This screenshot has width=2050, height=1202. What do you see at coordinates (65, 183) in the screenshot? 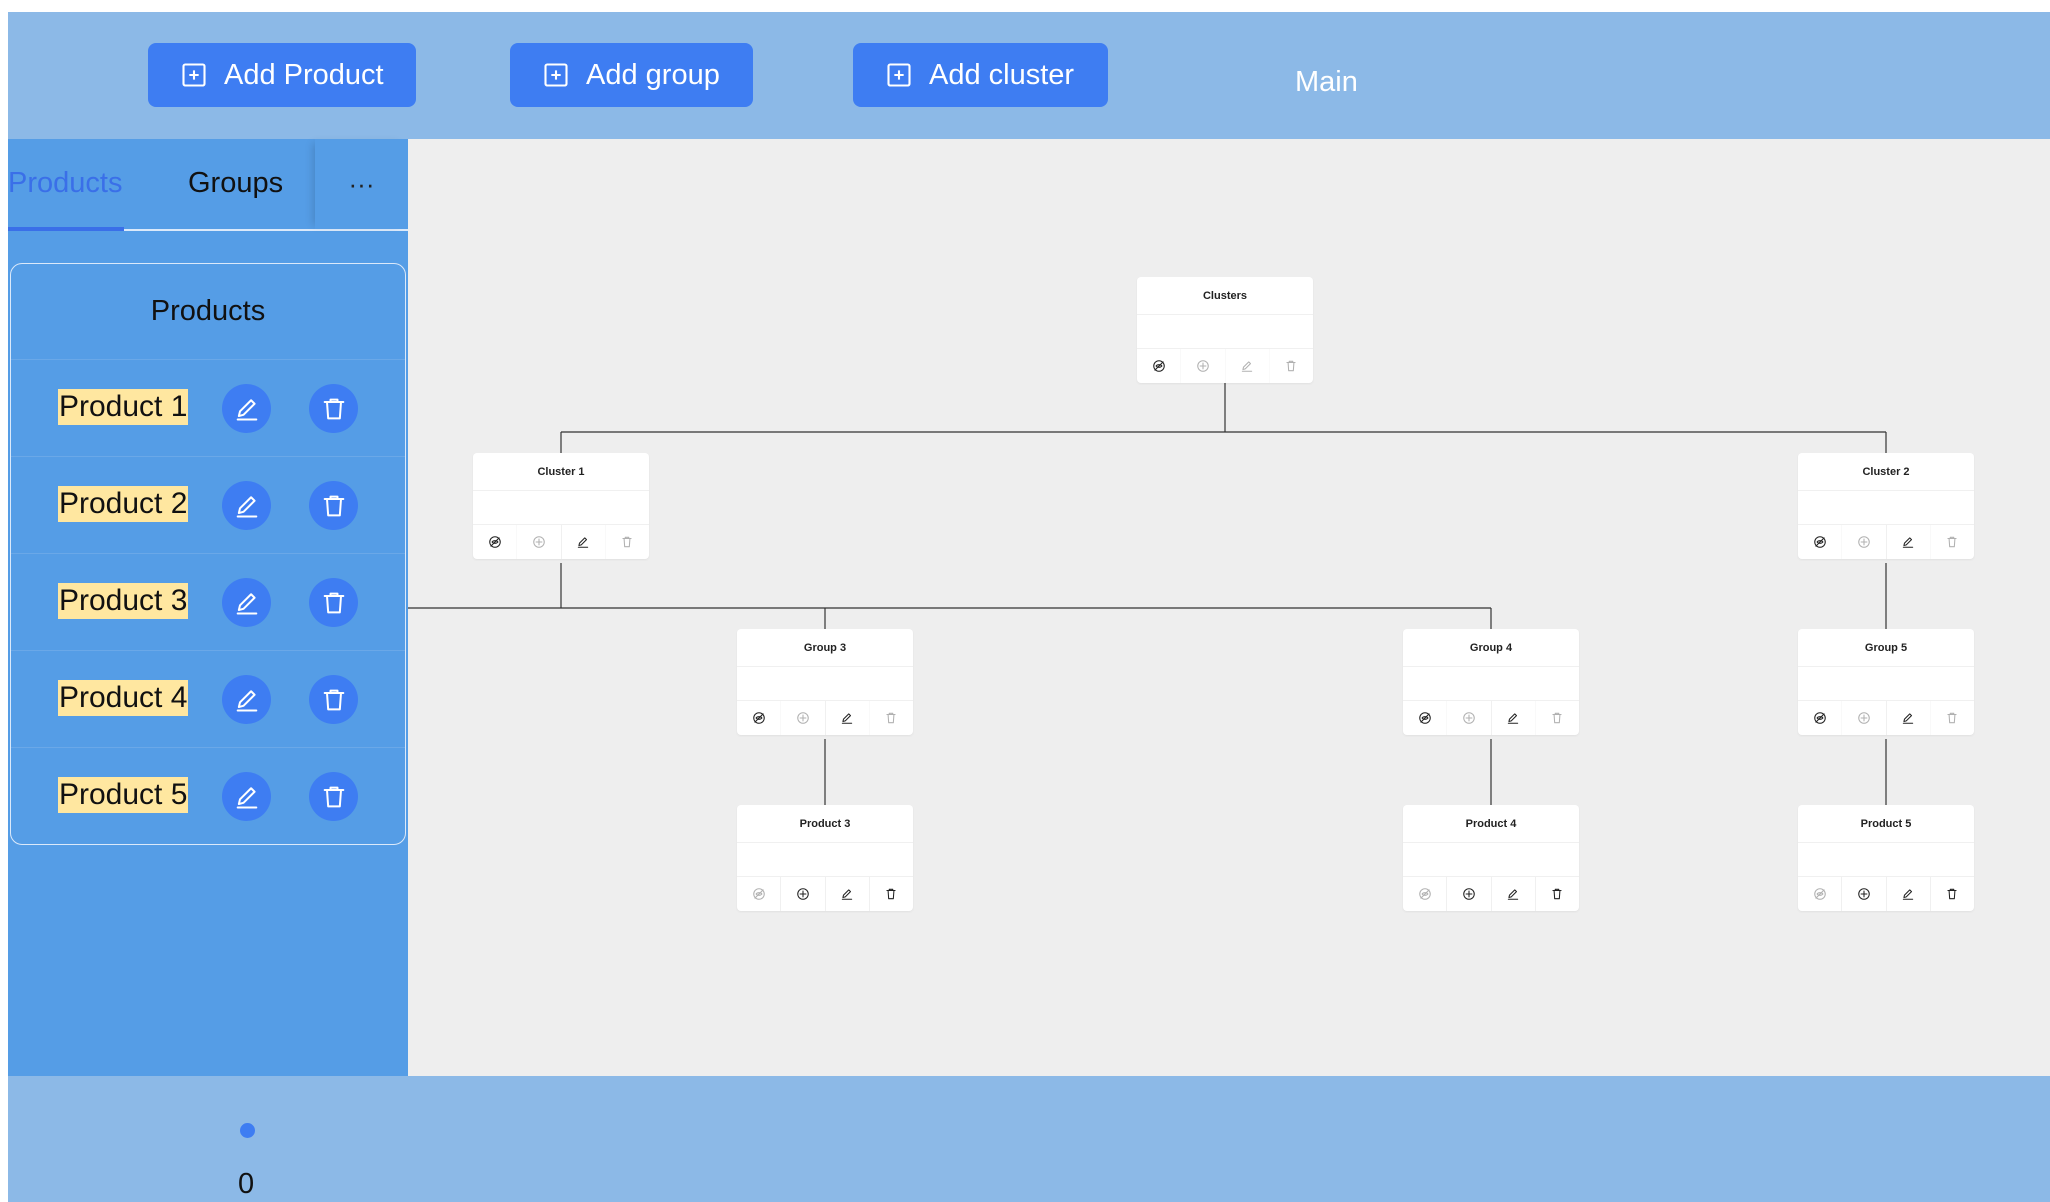
I see `tab-products: Products` at bounding box center [65, 183].